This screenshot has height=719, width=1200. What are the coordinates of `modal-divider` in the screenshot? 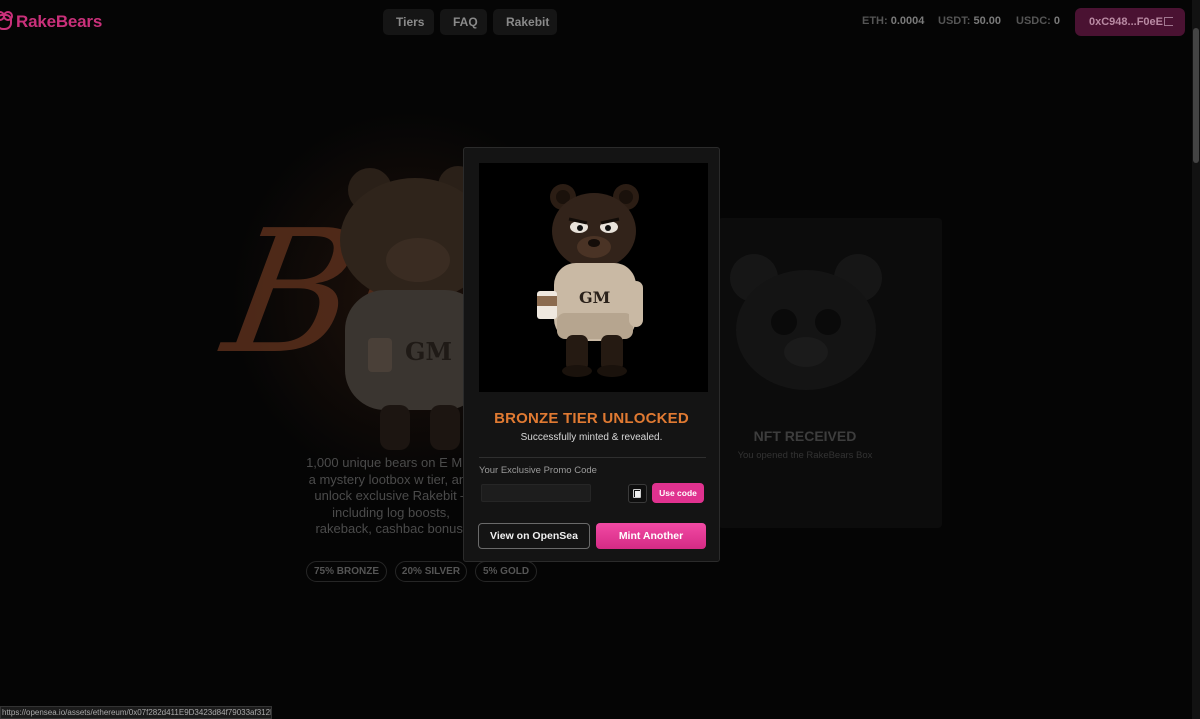 It's located at (592, 457).